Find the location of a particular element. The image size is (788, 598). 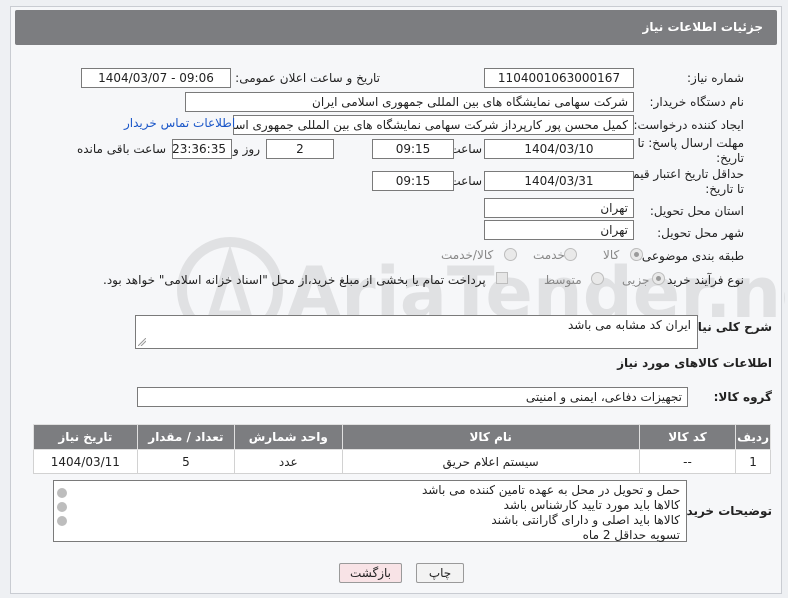

notes-scrollbar is located at coordinates (62, 511).